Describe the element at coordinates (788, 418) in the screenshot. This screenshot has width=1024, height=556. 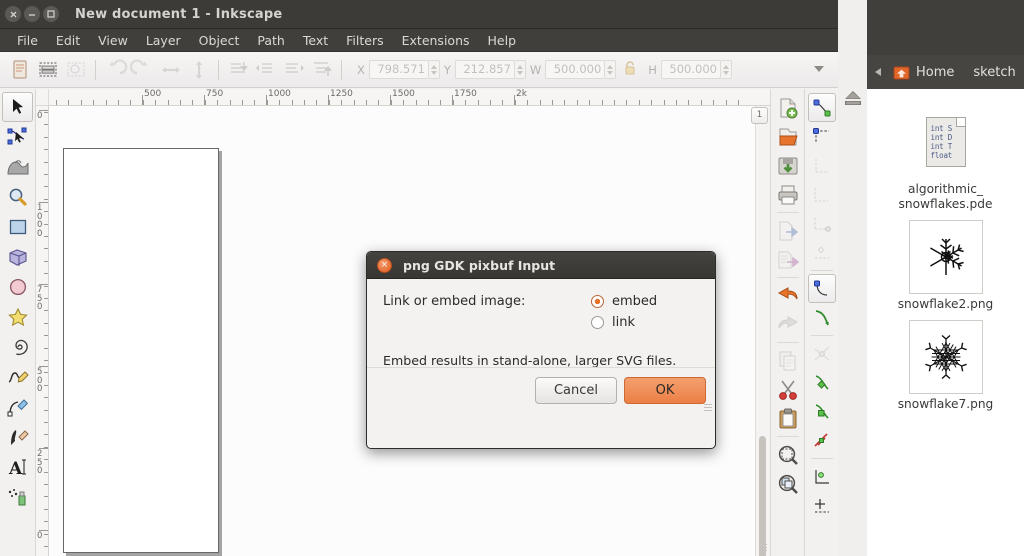
I see `paste-icon` at that location.